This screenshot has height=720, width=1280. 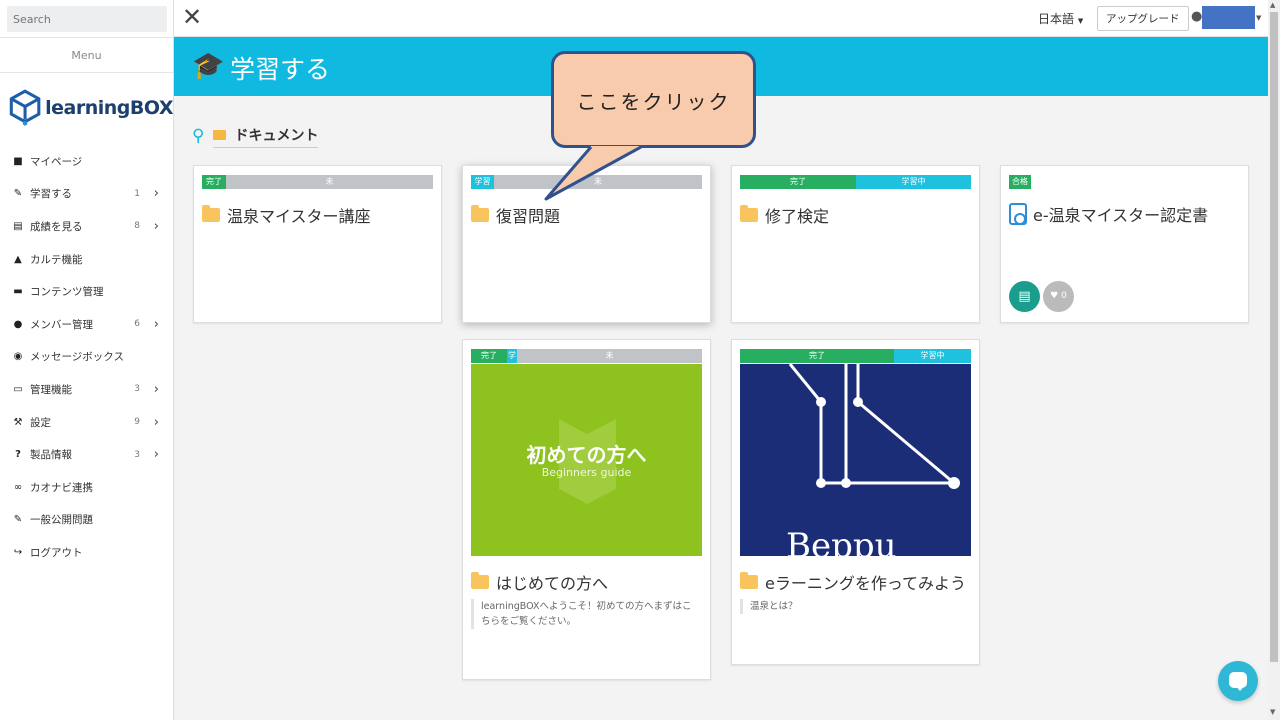 I want to click on sidebar-item-settings: ⚒ 設定 9 ›, so click(x=86, y=422).